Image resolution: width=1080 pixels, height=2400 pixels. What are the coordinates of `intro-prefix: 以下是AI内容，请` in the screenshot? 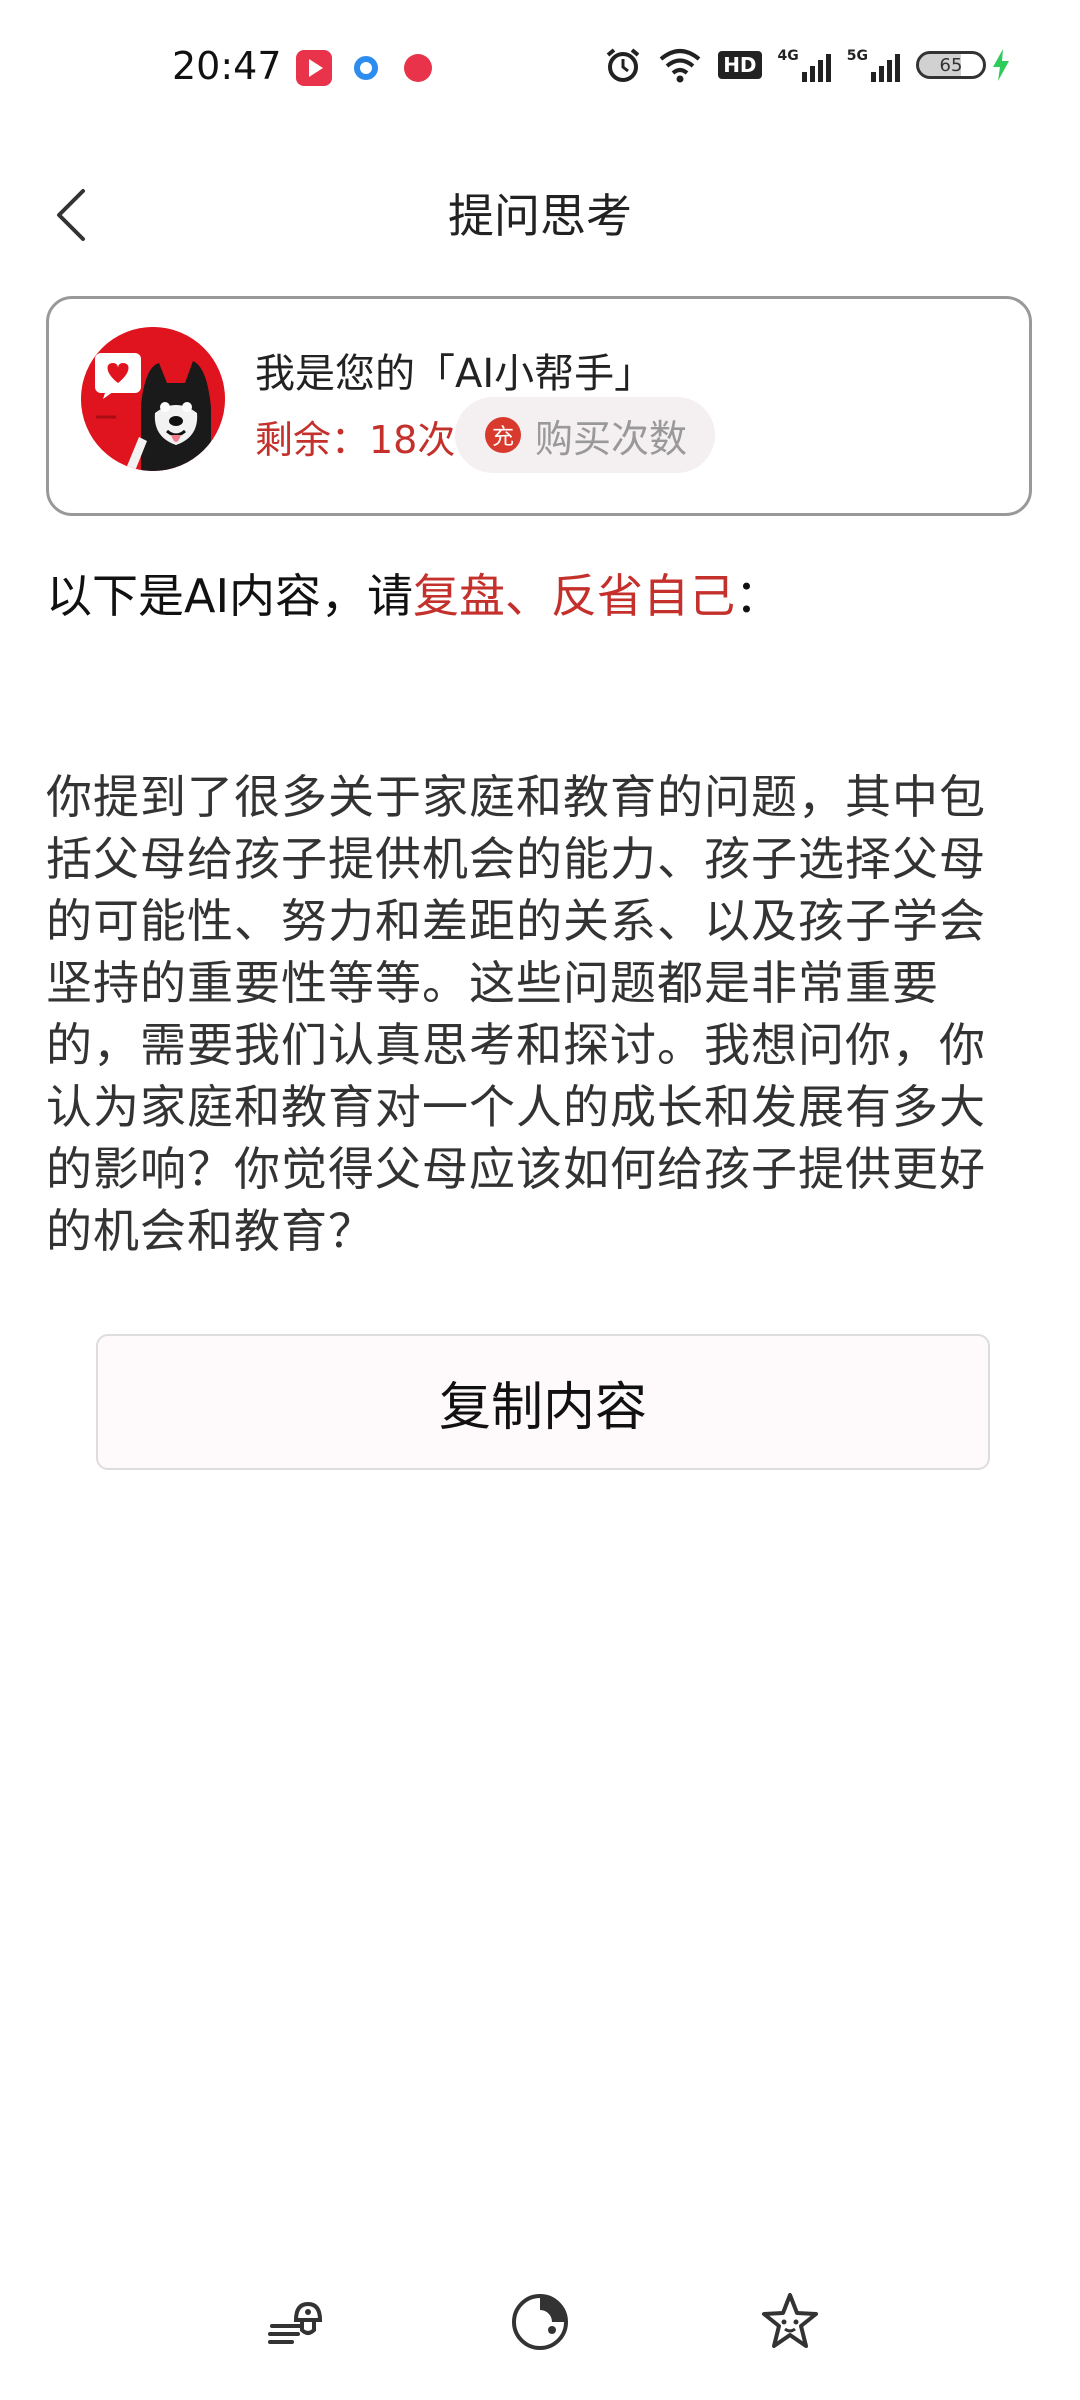 It's located at (230, 596).